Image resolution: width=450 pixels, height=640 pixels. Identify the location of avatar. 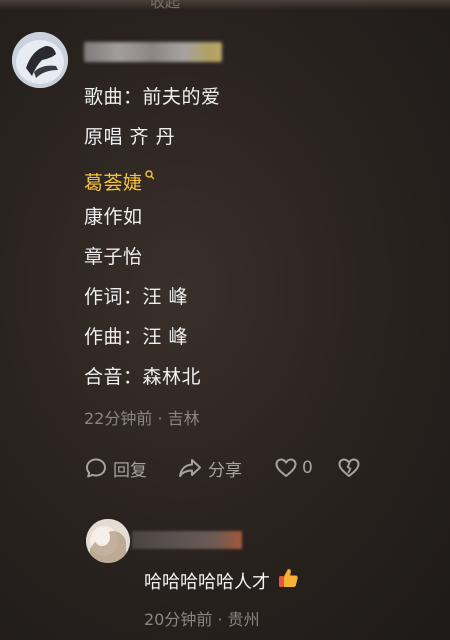
(40, 60).